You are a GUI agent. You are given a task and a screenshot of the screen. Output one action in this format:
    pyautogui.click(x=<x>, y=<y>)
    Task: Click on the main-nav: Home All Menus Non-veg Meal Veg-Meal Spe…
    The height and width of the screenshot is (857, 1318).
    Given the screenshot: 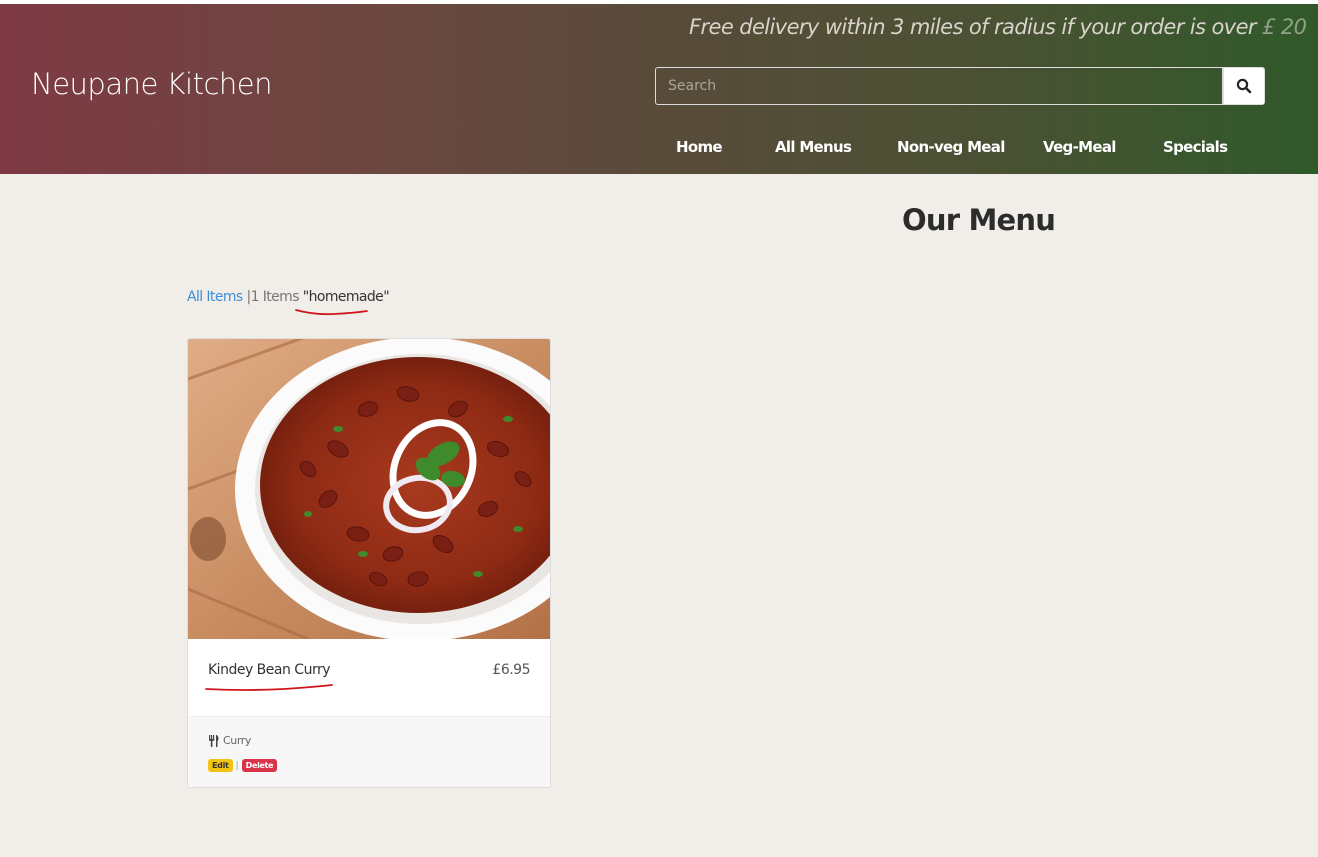 What is the action you would take?
    pyautogui.click(x=659, y=150)
    